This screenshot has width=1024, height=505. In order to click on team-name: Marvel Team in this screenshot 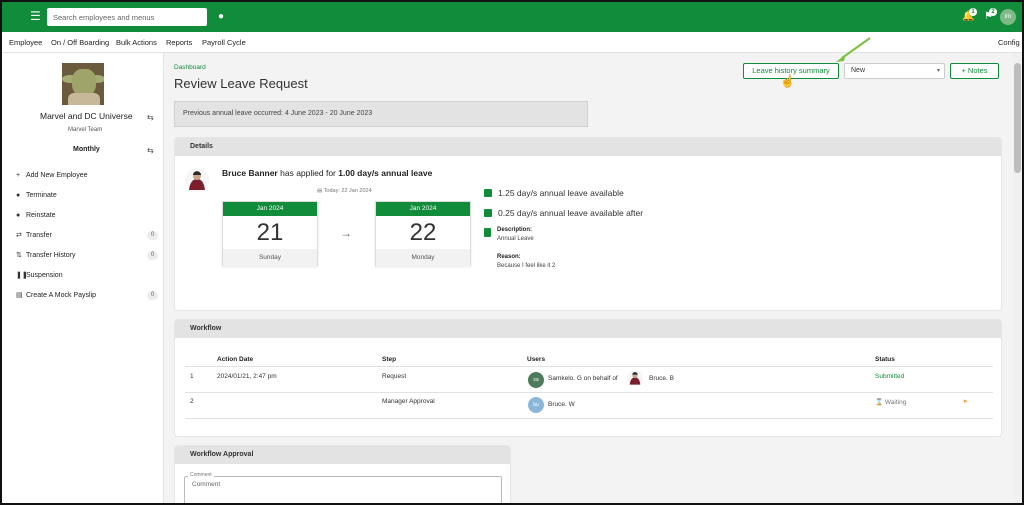, I will do `click(85, 130)`.